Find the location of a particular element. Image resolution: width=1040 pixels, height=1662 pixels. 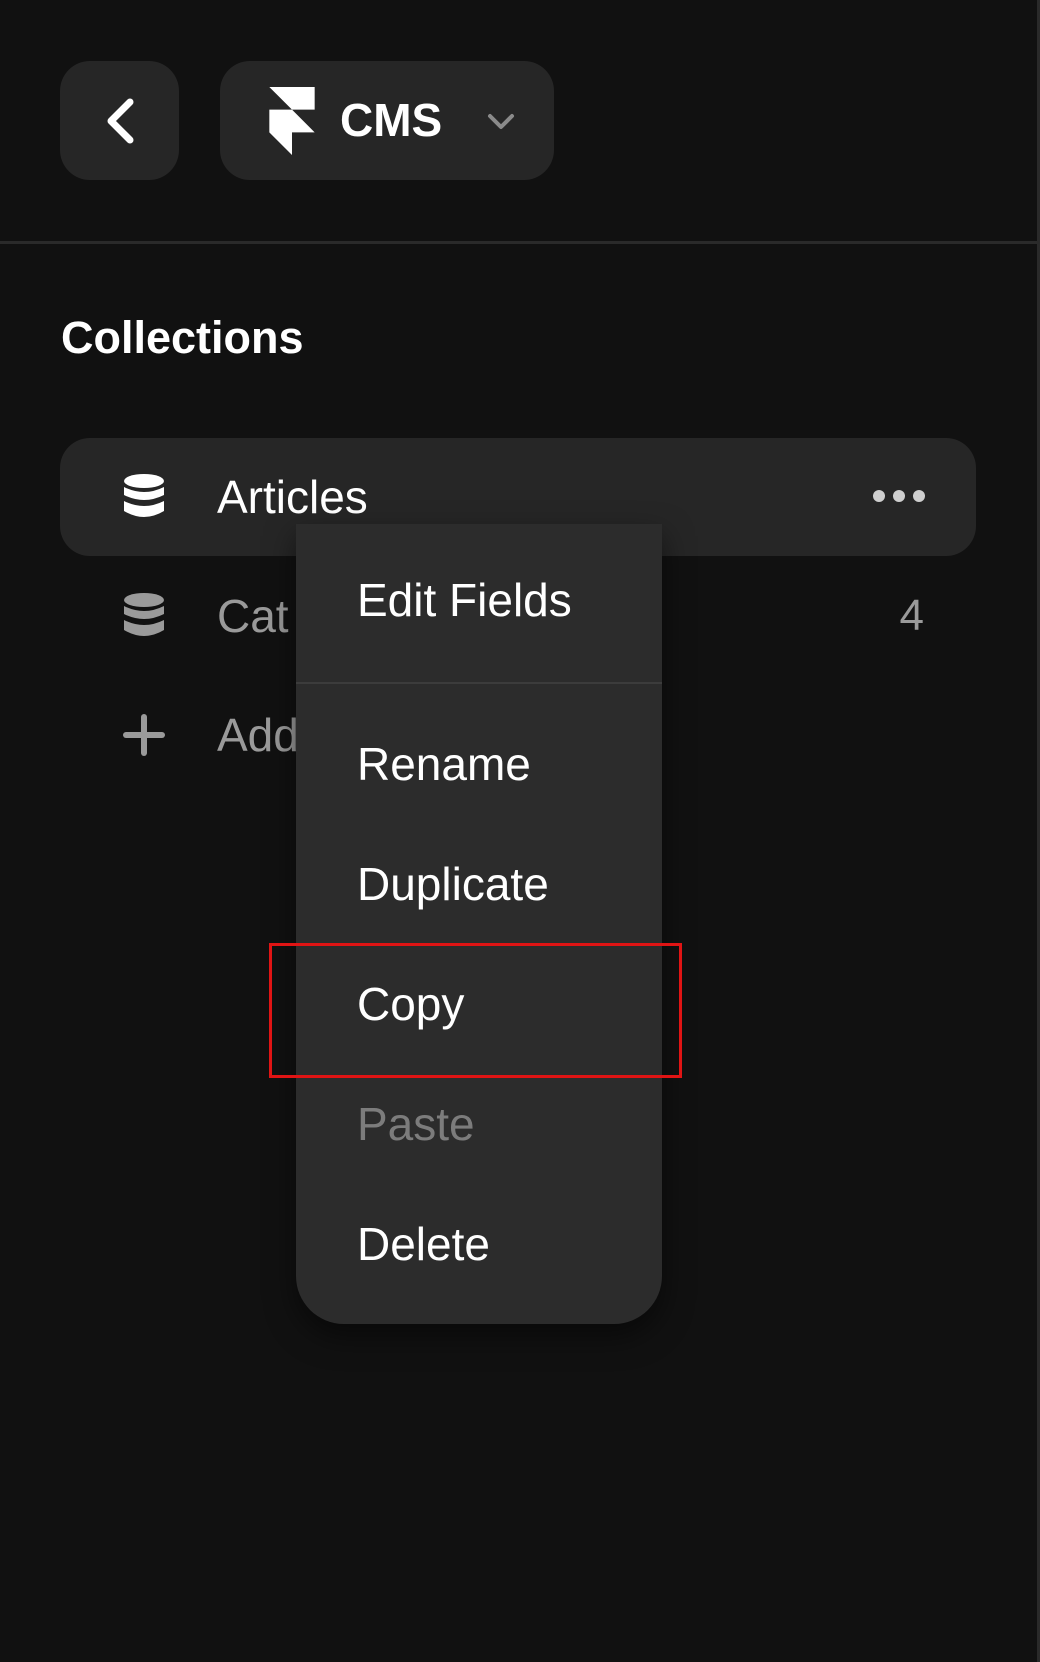

project-label: CMS is located at coordinates (391, 120).